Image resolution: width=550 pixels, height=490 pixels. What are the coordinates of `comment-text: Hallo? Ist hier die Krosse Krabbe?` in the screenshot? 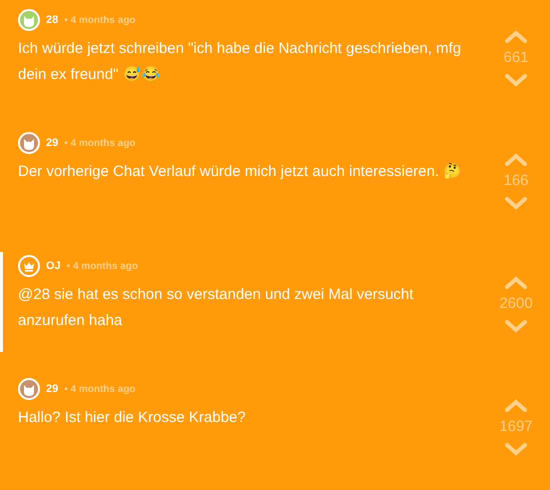 It's located at (132, 418).